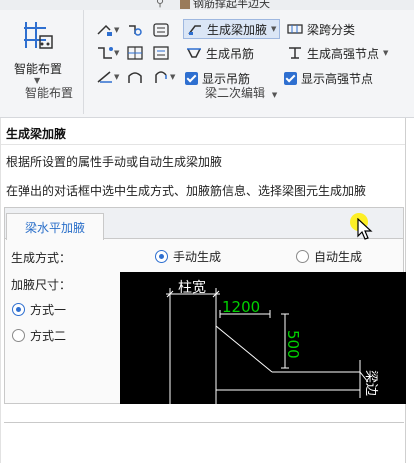 The width and height of the screenshot is (414, 463). I want to click on user-info: 钢筋撑起半边天, so click(225, 5).